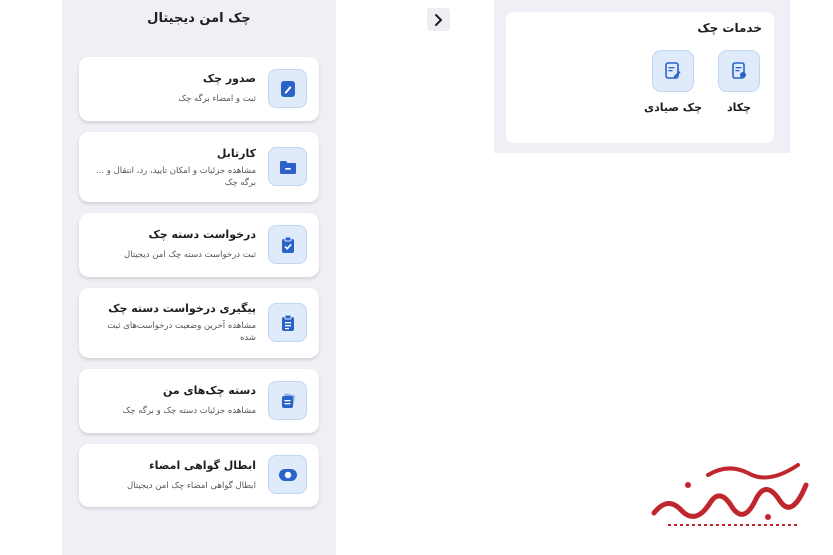 This screenshot has height=555, width=833. I want to click on card-desc: ثبت درخواست دسته چک امن دیجیتال, so click(190, 255).